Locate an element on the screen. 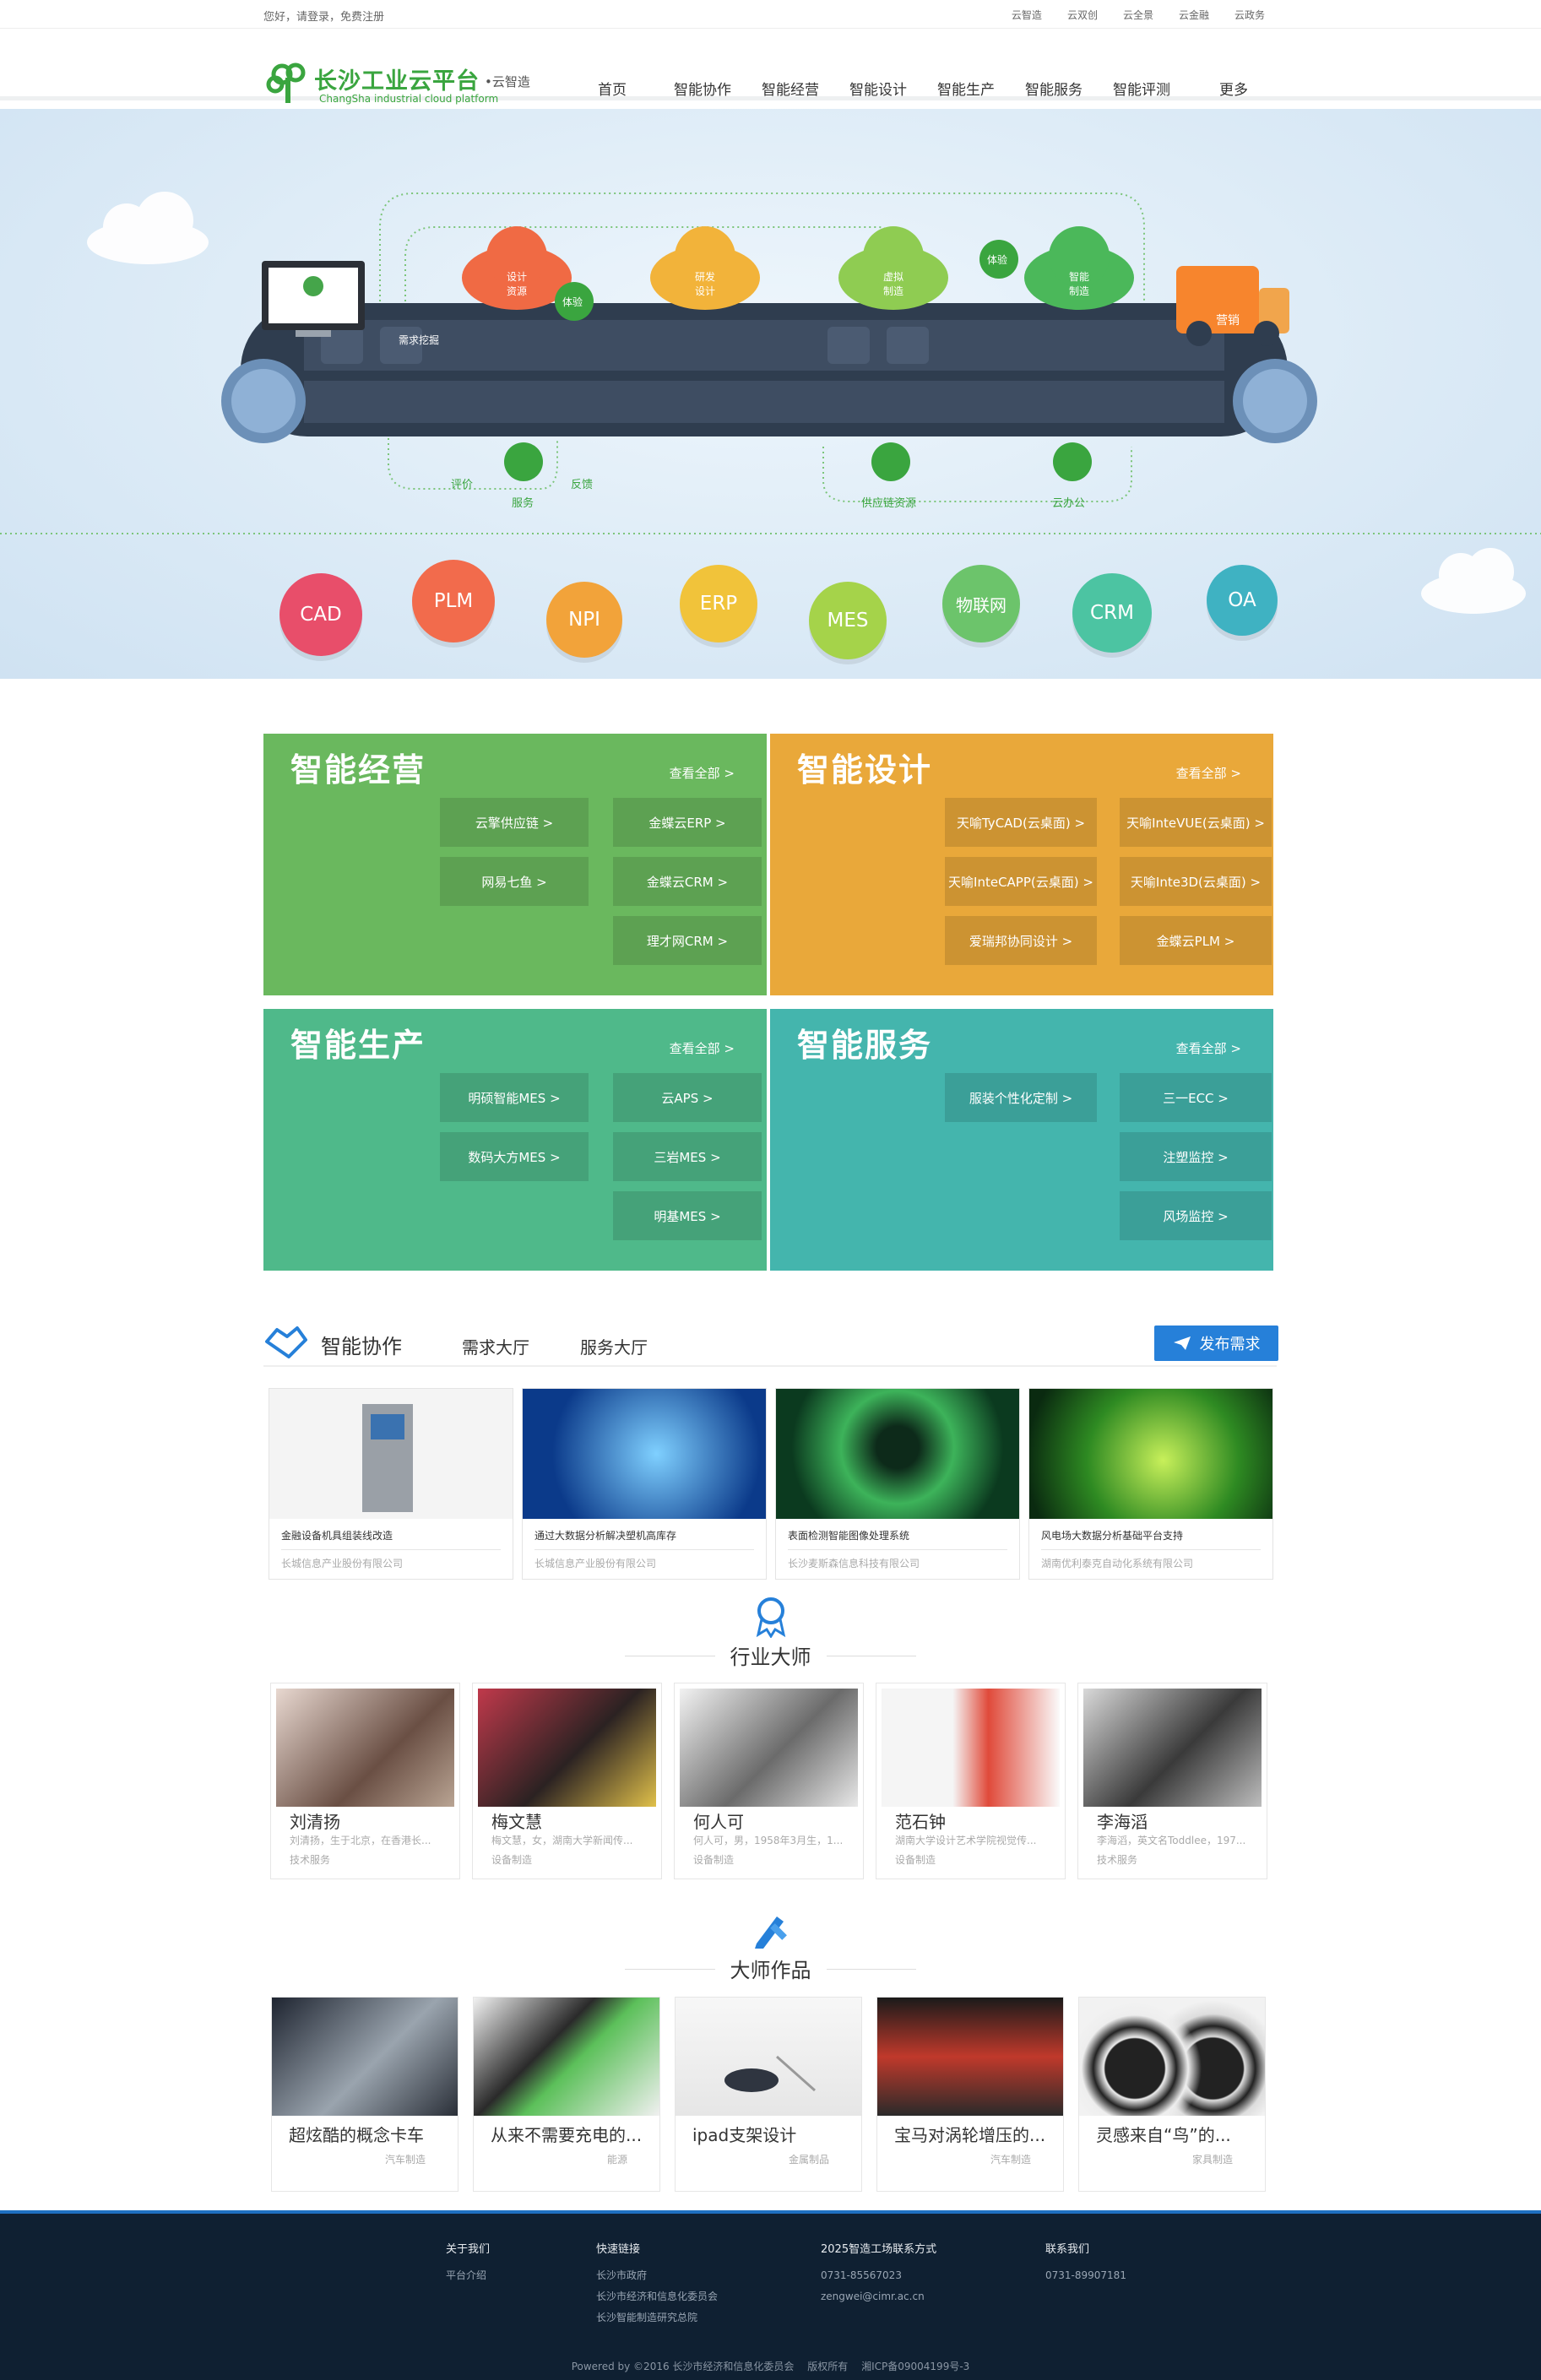 This screenshot has height=2380, width=1541. service-link: 云APS > is located at coordinates (687, 1097).